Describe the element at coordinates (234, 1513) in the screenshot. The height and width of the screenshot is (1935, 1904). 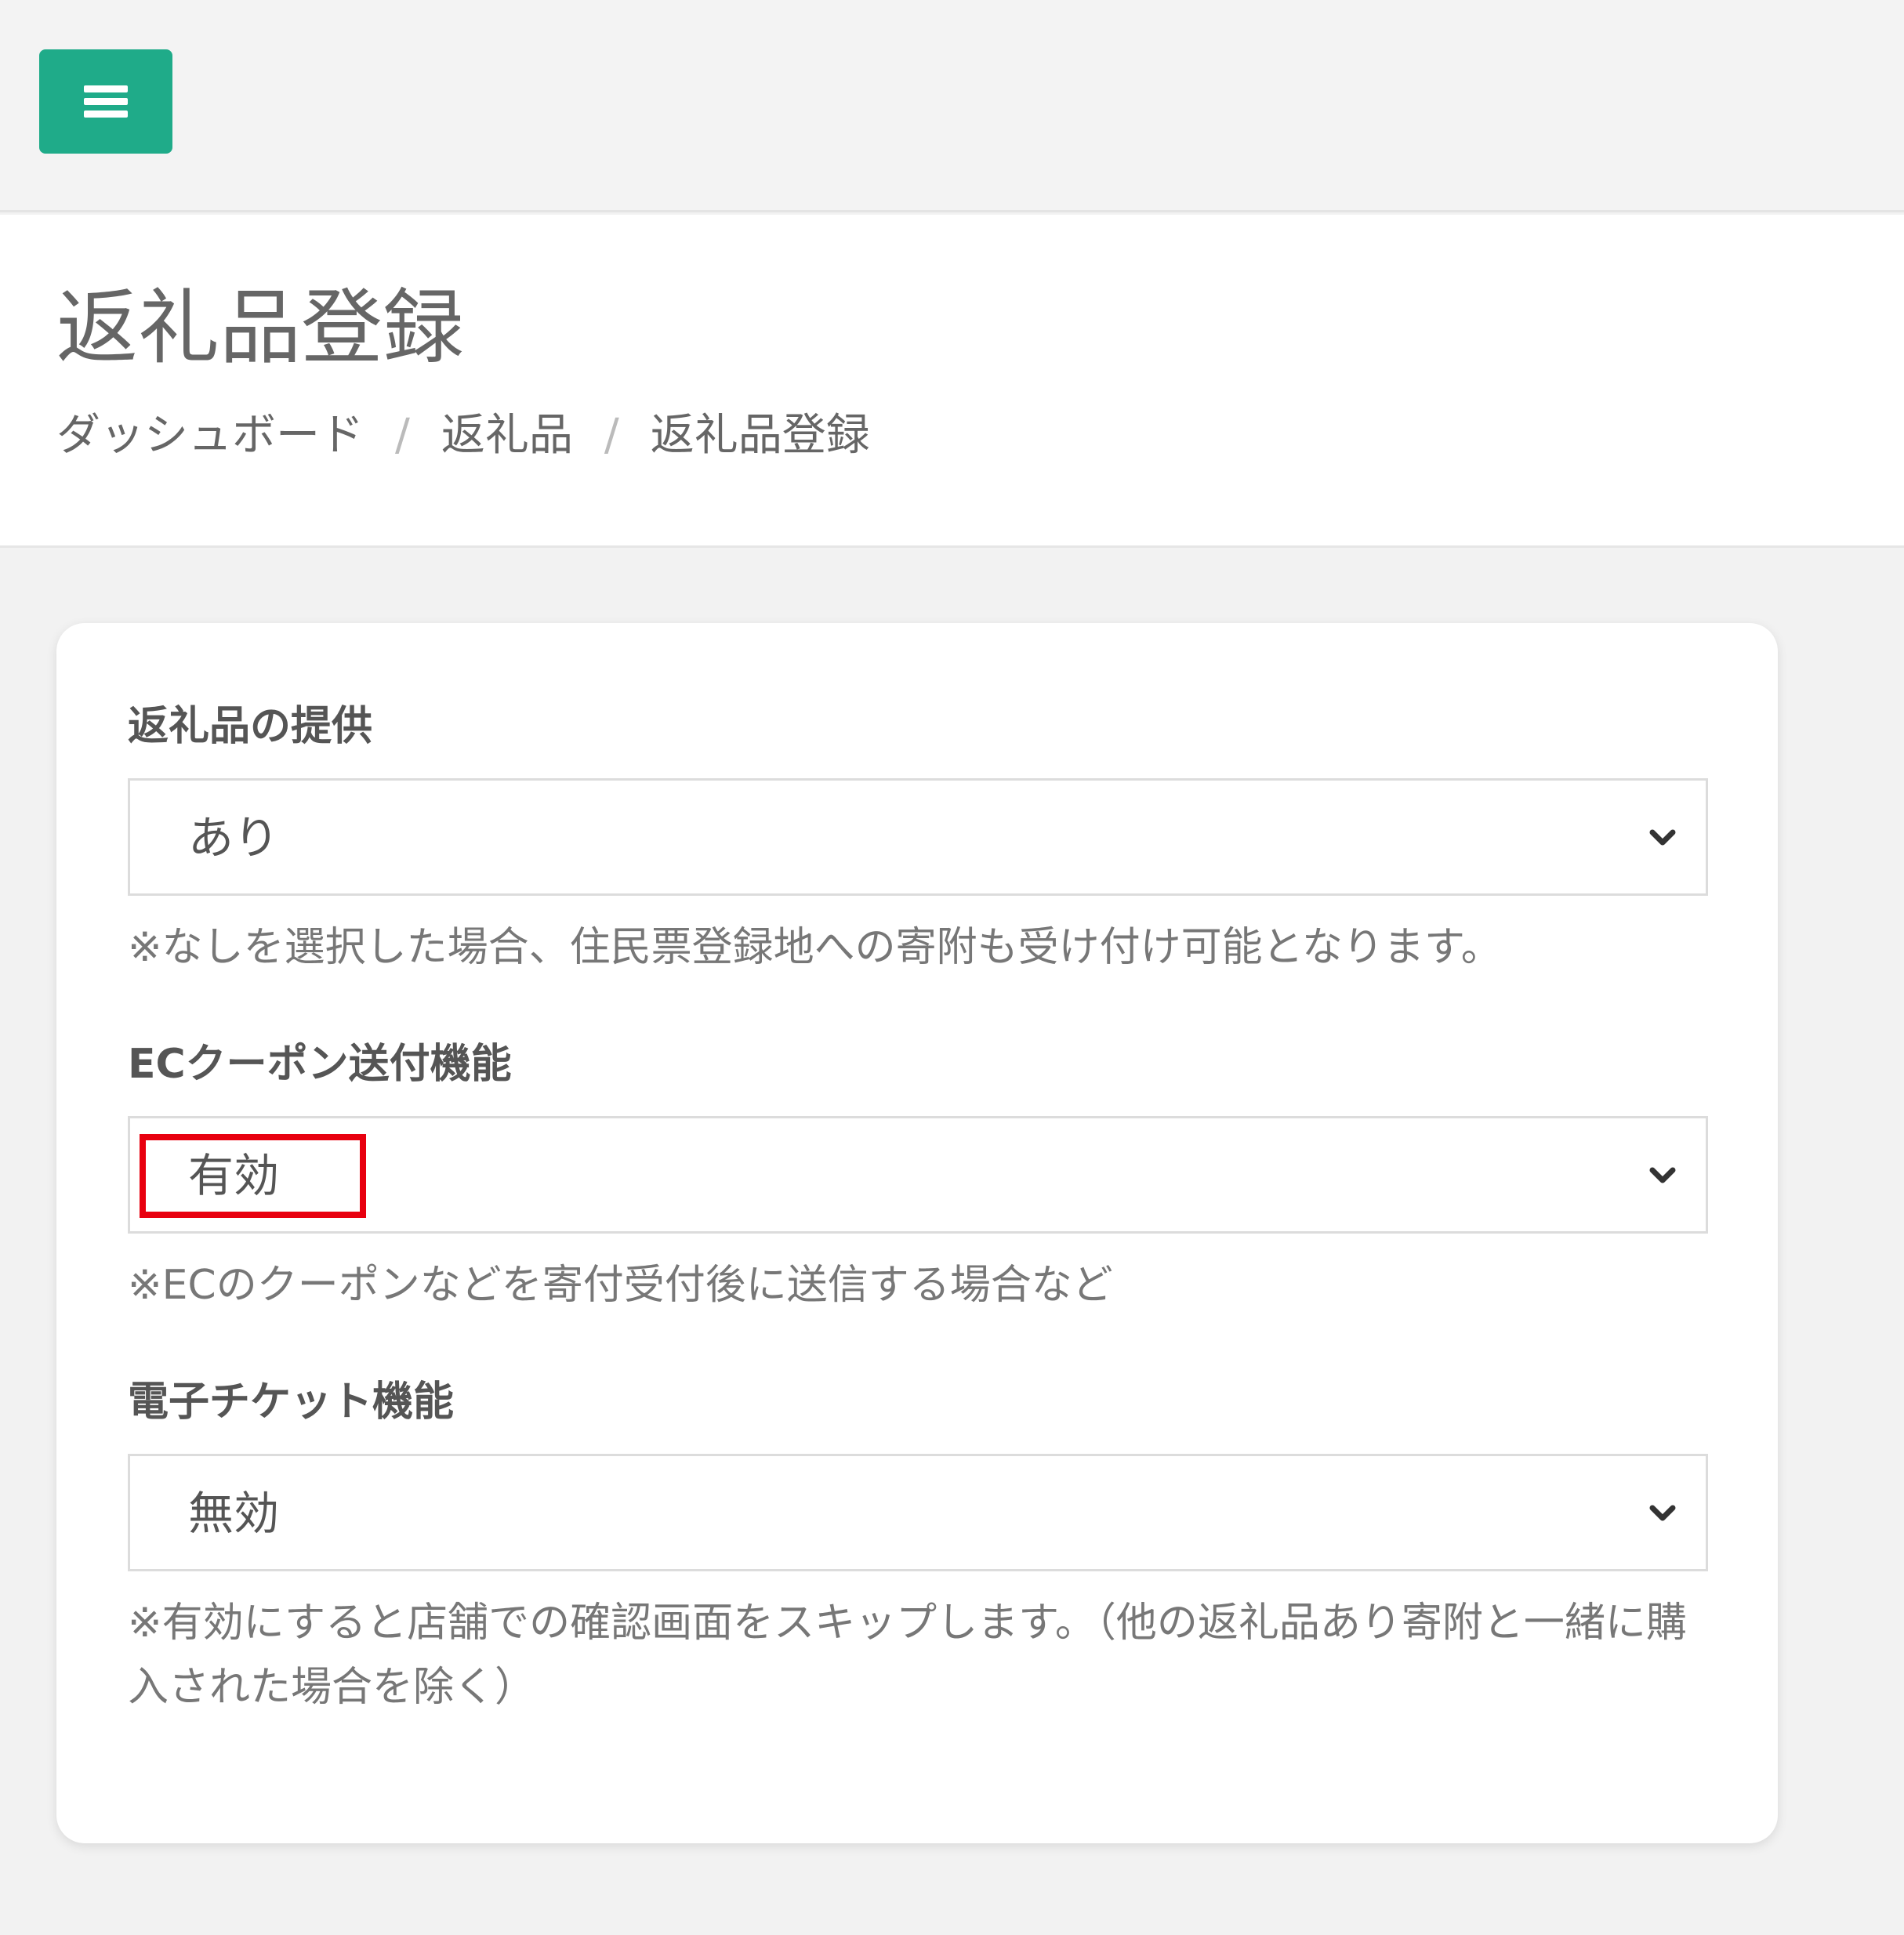
I see `e-ticket-selected-value: 無効` at that location.